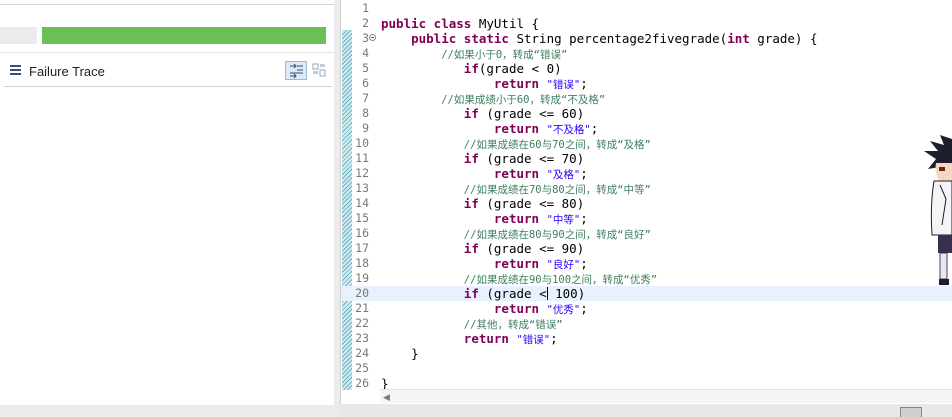  I want to click on line-number: 11, so click(362, 158).